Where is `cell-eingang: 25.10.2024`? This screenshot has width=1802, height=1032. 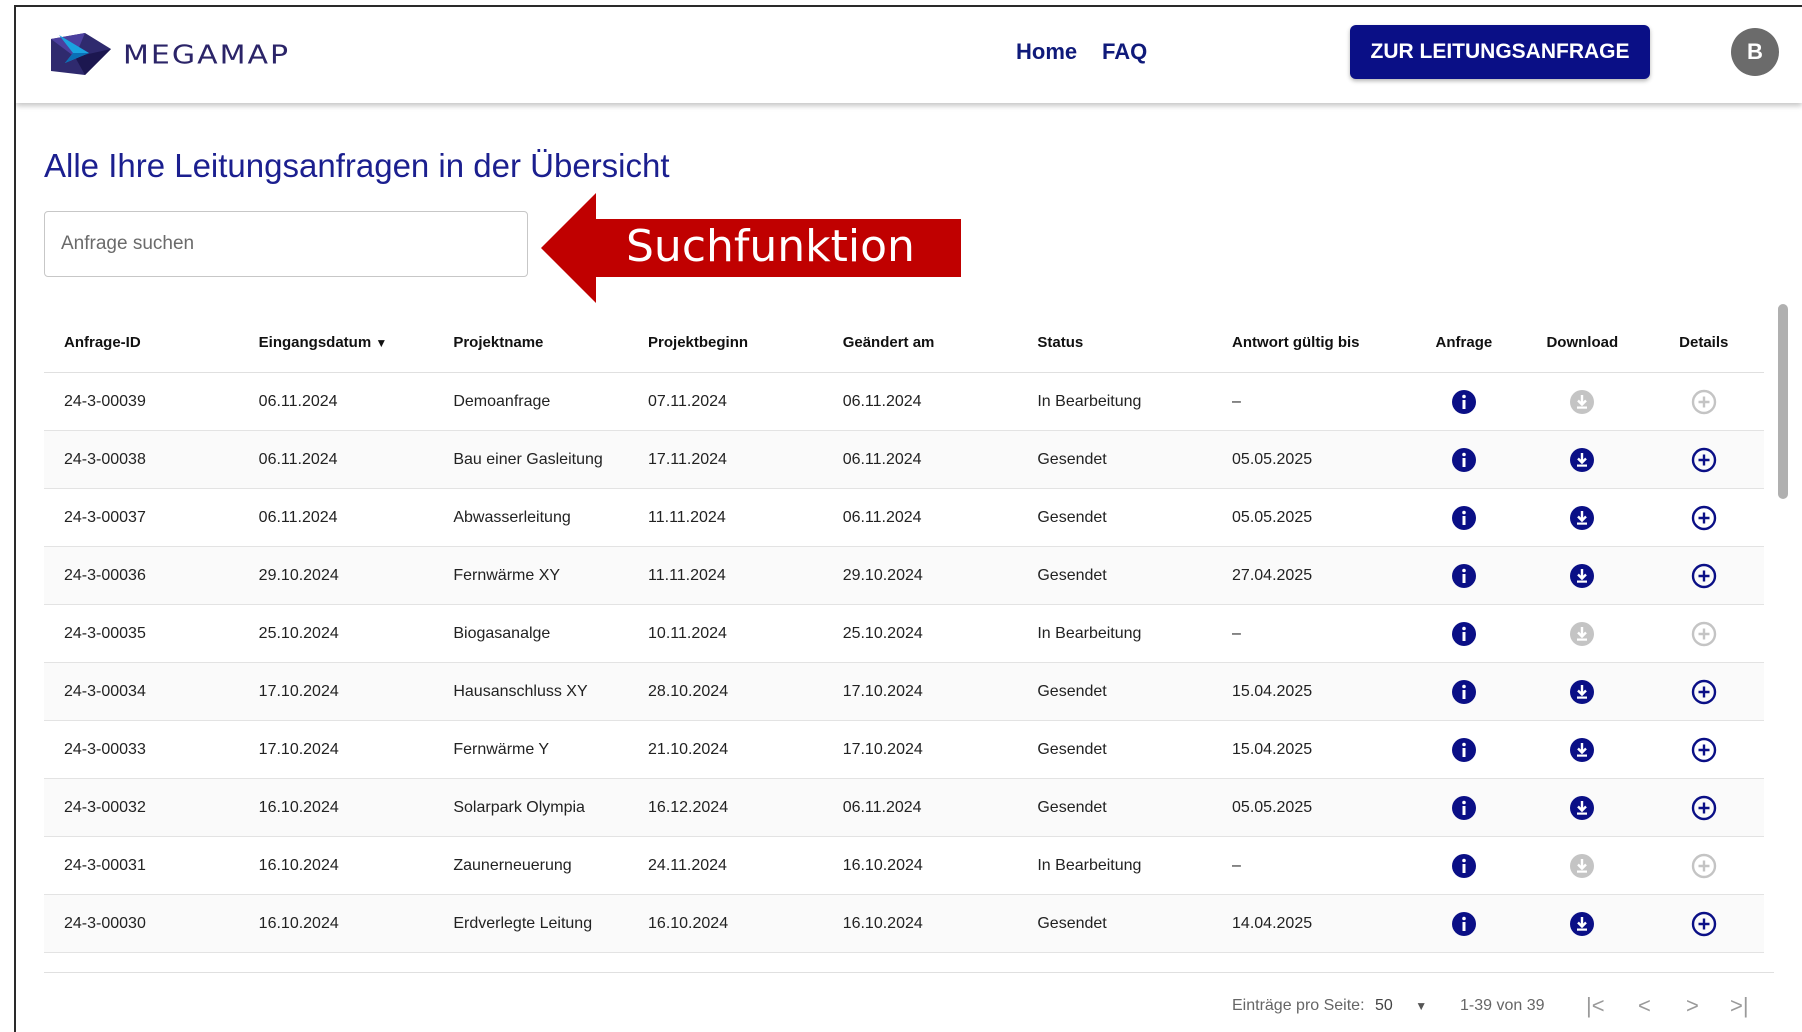 cell-eingang: 25.10.2024 is located at coordinates (336, 633).